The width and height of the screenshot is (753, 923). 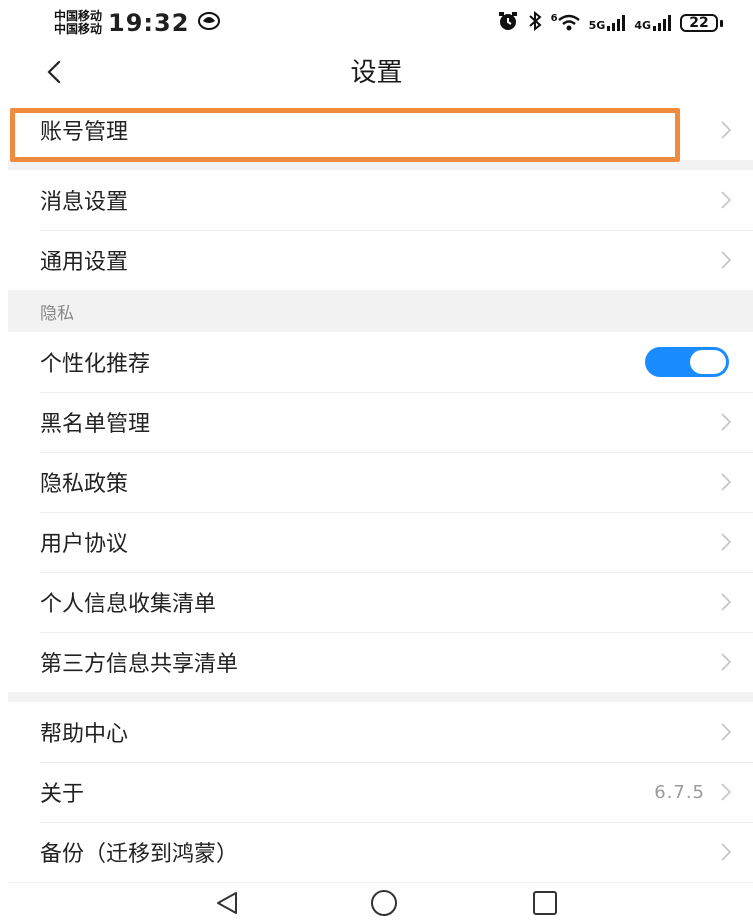 I want to click on version-number: 6.7.5, so click(x=679, y=792).